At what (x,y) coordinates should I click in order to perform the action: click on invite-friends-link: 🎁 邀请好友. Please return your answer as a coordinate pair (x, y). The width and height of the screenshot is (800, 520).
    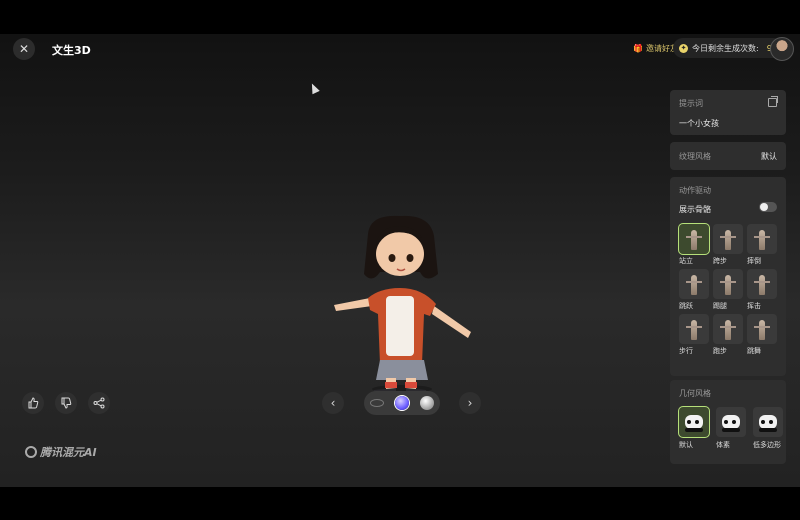
    Looking at the image, I should click on (655, 48).